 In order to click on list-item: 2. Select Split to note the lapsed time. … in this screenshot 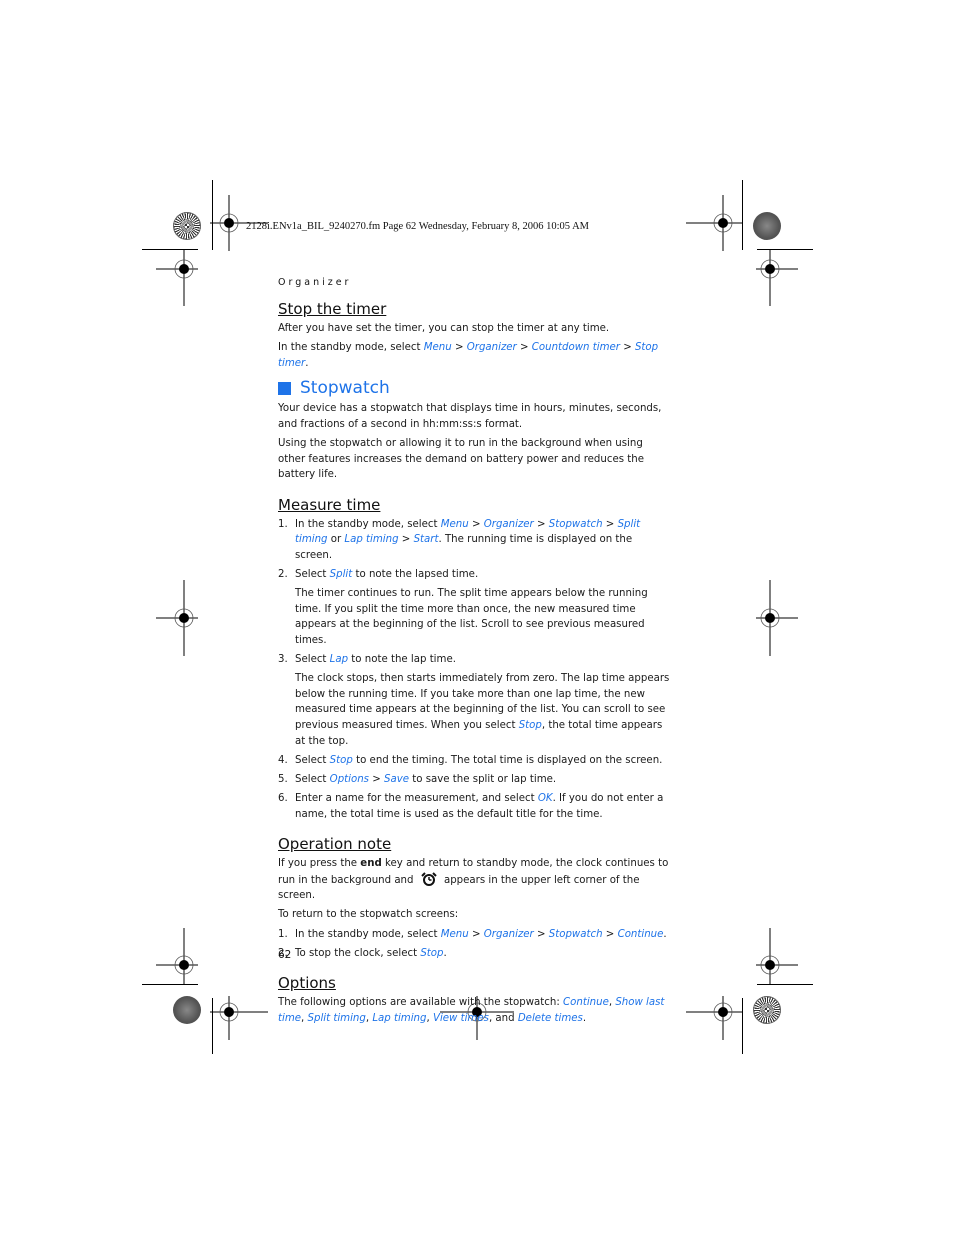, I will do `click(474, 608)`.